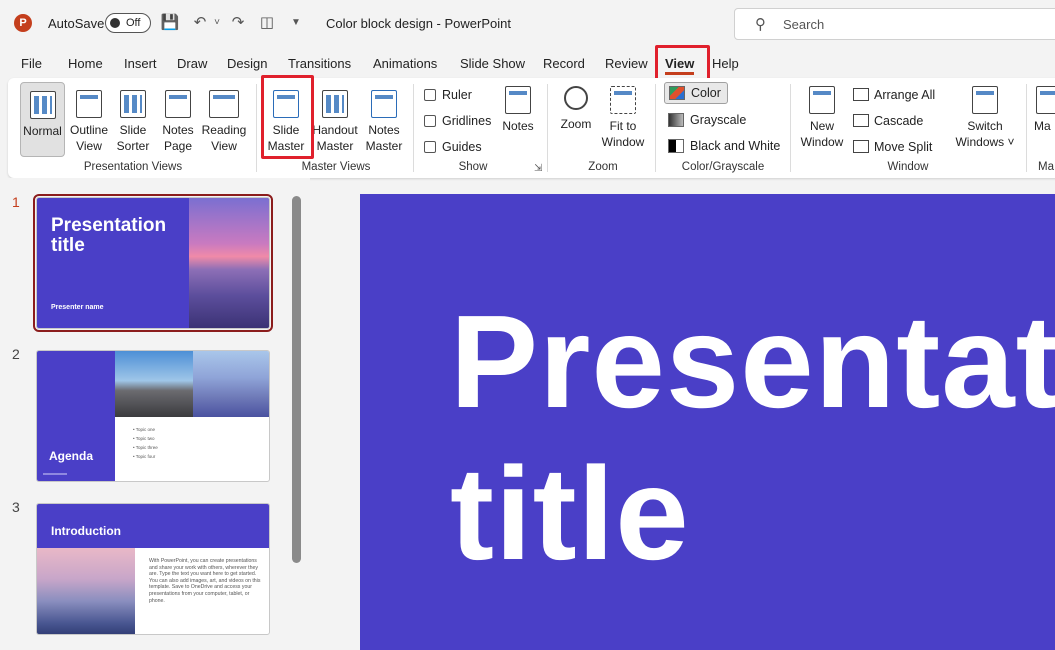 This screenshot has height=650, width=1055. Describe the element at coordinates (467, 121) in the screenshot. I see `gridlines-label: Gridlines` at that location.